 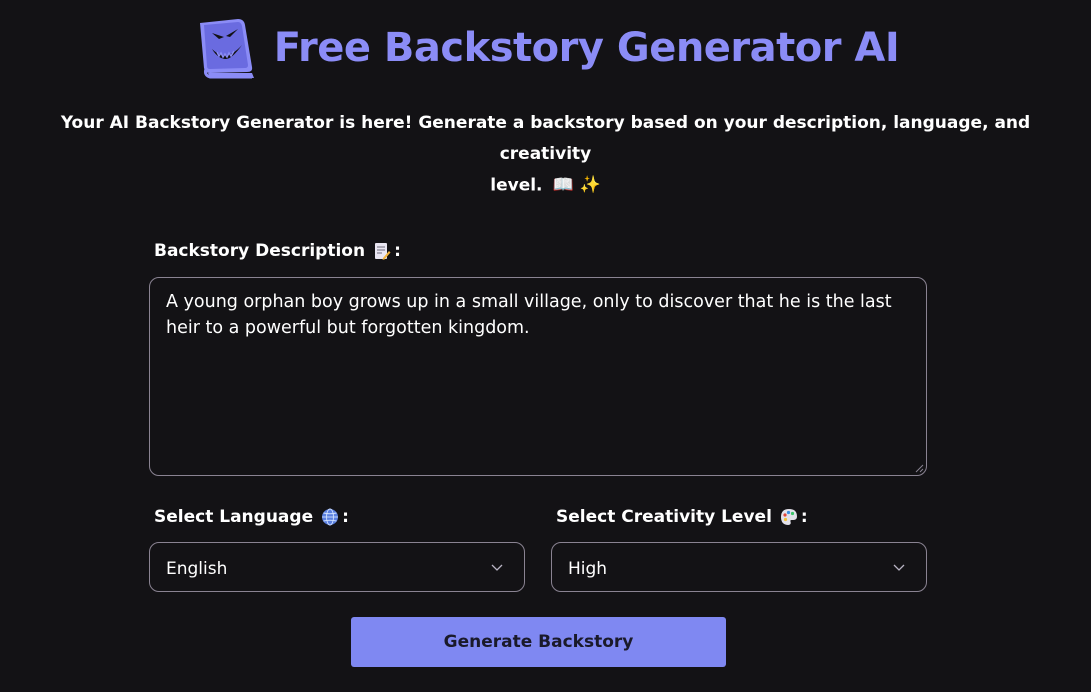 I want to click on description-label: Backstory Description :, so click(x=277, y=251).